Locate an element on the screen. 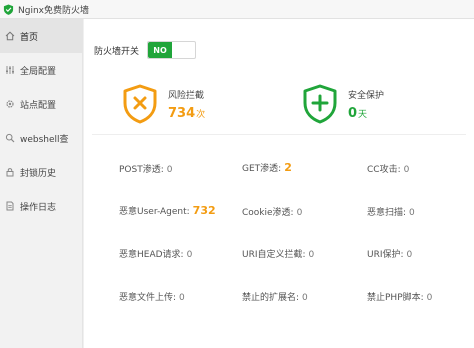  shield-plus-icon is located at coordinates (320, 104).